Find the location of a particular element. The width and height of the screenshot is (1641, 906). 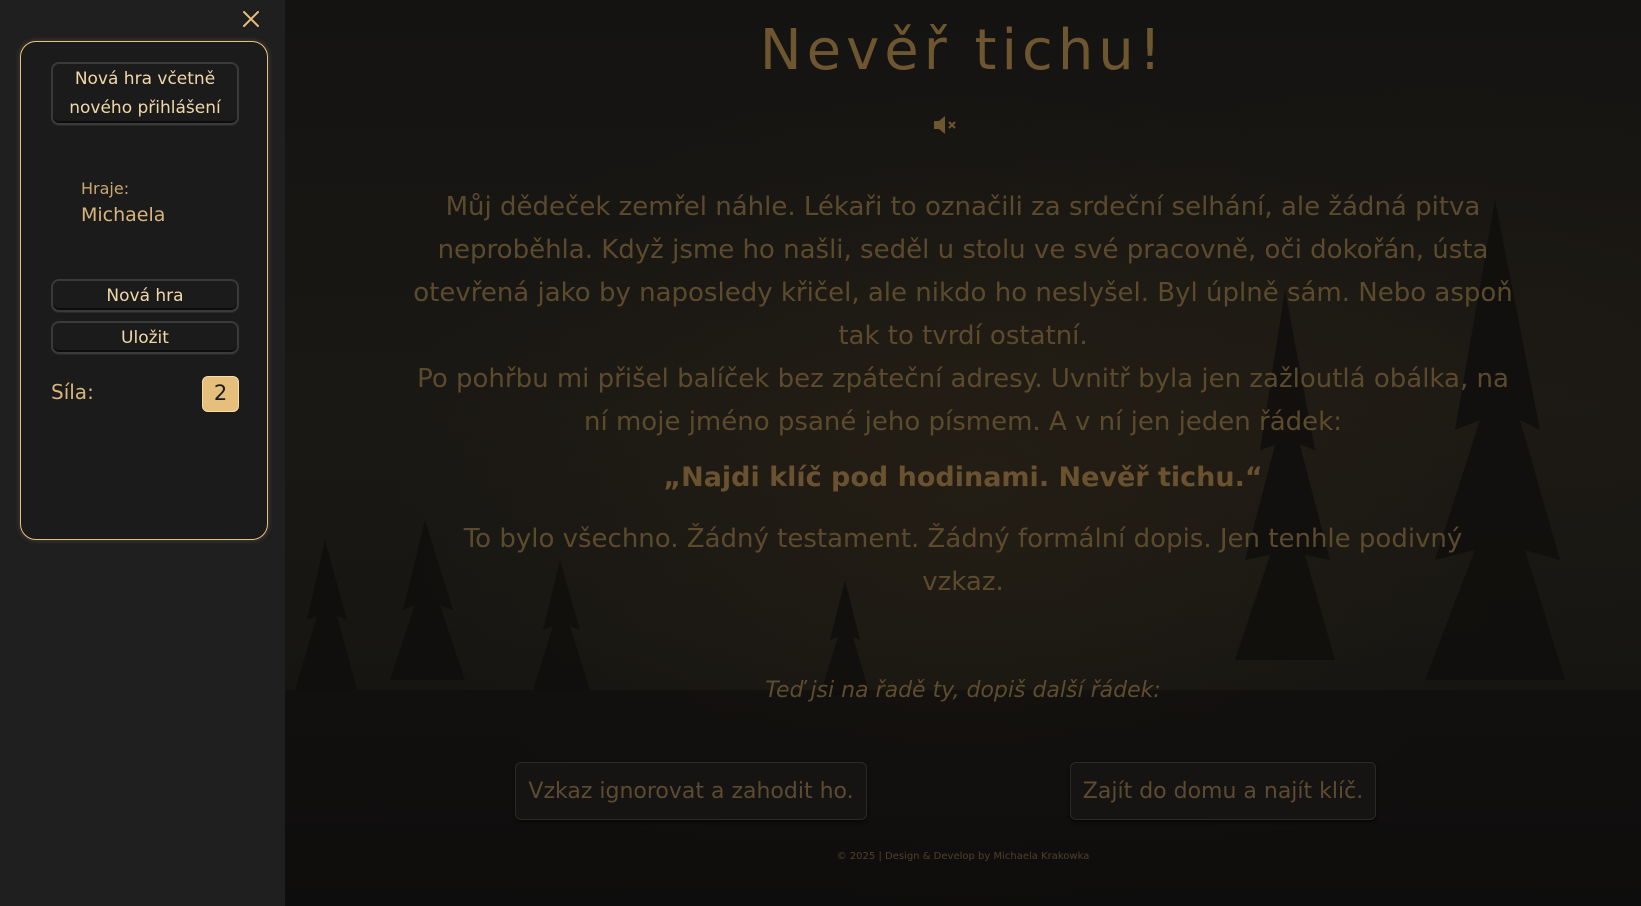

page-title: Nevěř tichu! is located at coordinates (963, 50).